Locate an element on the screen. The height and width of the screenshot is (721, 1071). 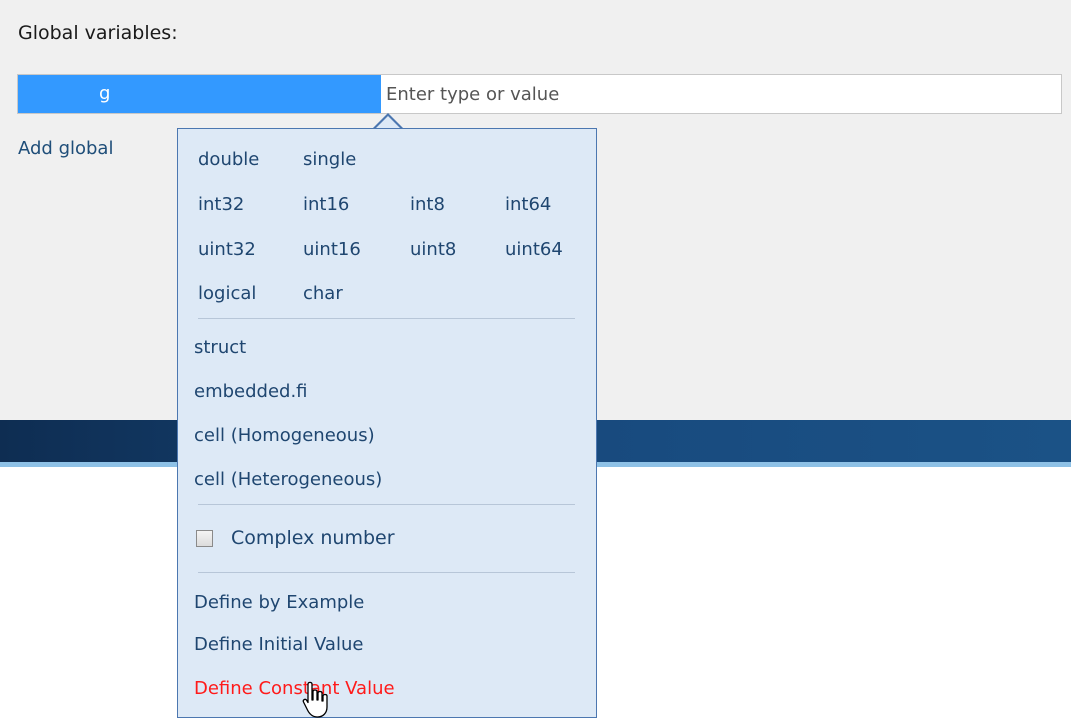
type-int16: int16 is located at coordinates (326, 204).